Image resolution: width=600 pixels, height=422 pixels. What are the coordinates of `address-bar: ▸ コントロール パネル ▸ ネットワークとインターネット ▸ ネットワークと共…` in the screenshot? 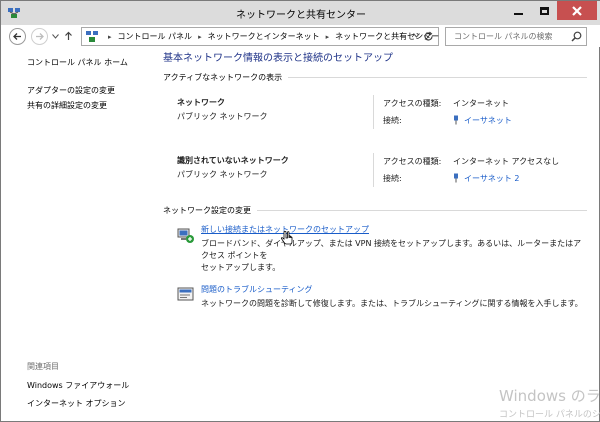 It's located at (260, 36).